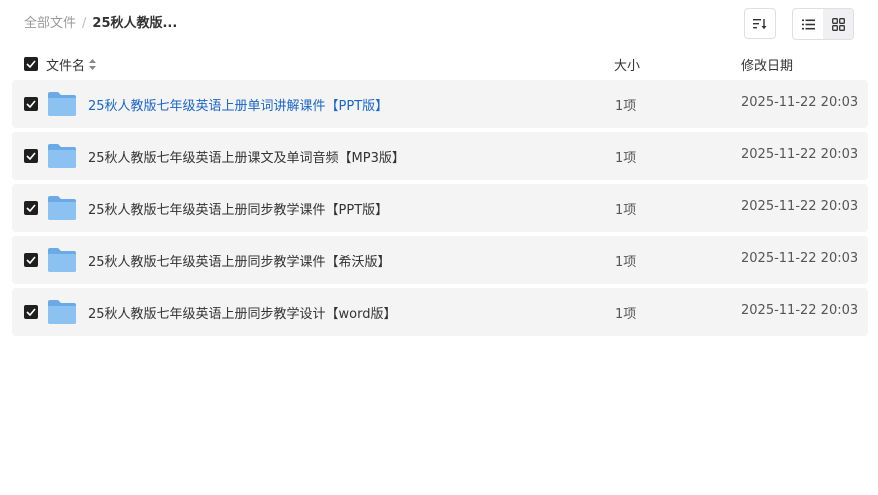 The width and height of the screenshot is (878, 495). I want to click on file-name-link: 25秋人教版七年级英语上册同步教学课件【PPT版】, so click(238, 208).